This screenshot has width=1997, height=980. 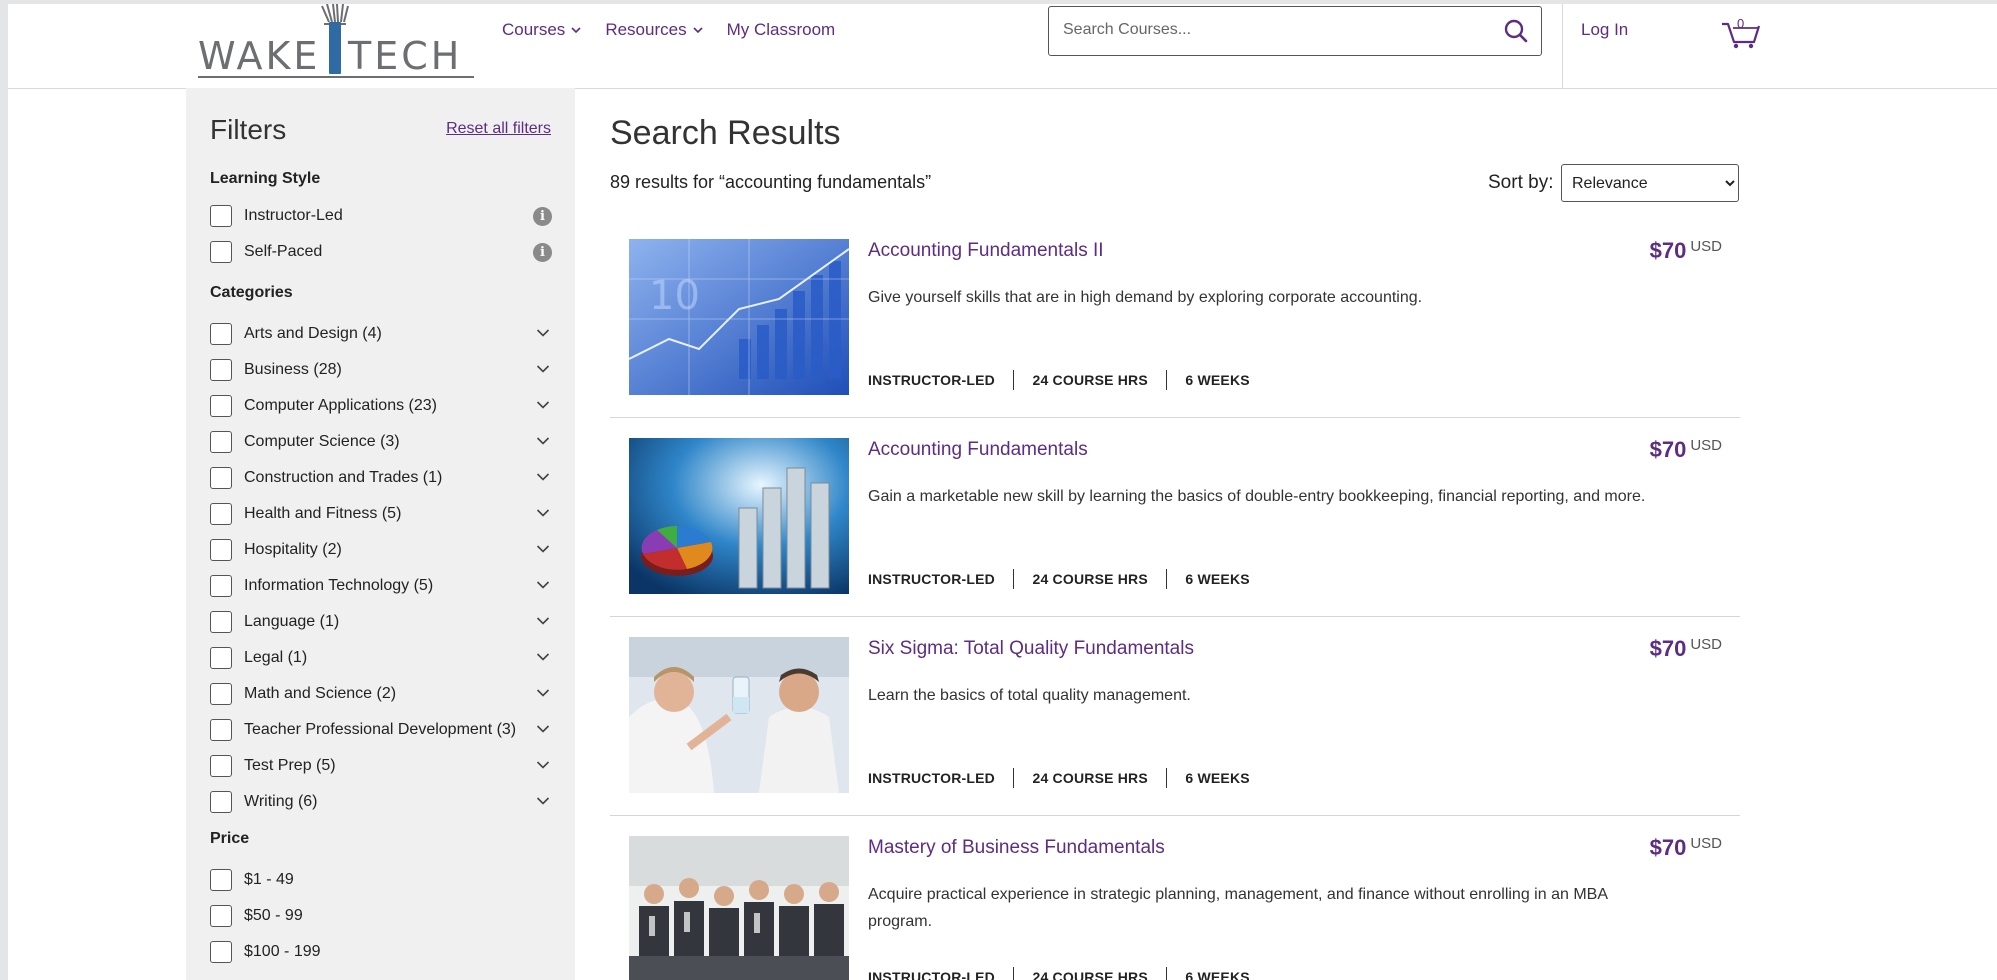 I want to click on category-filter-item: Health and Fitness (5), so click(x=381, y=514).